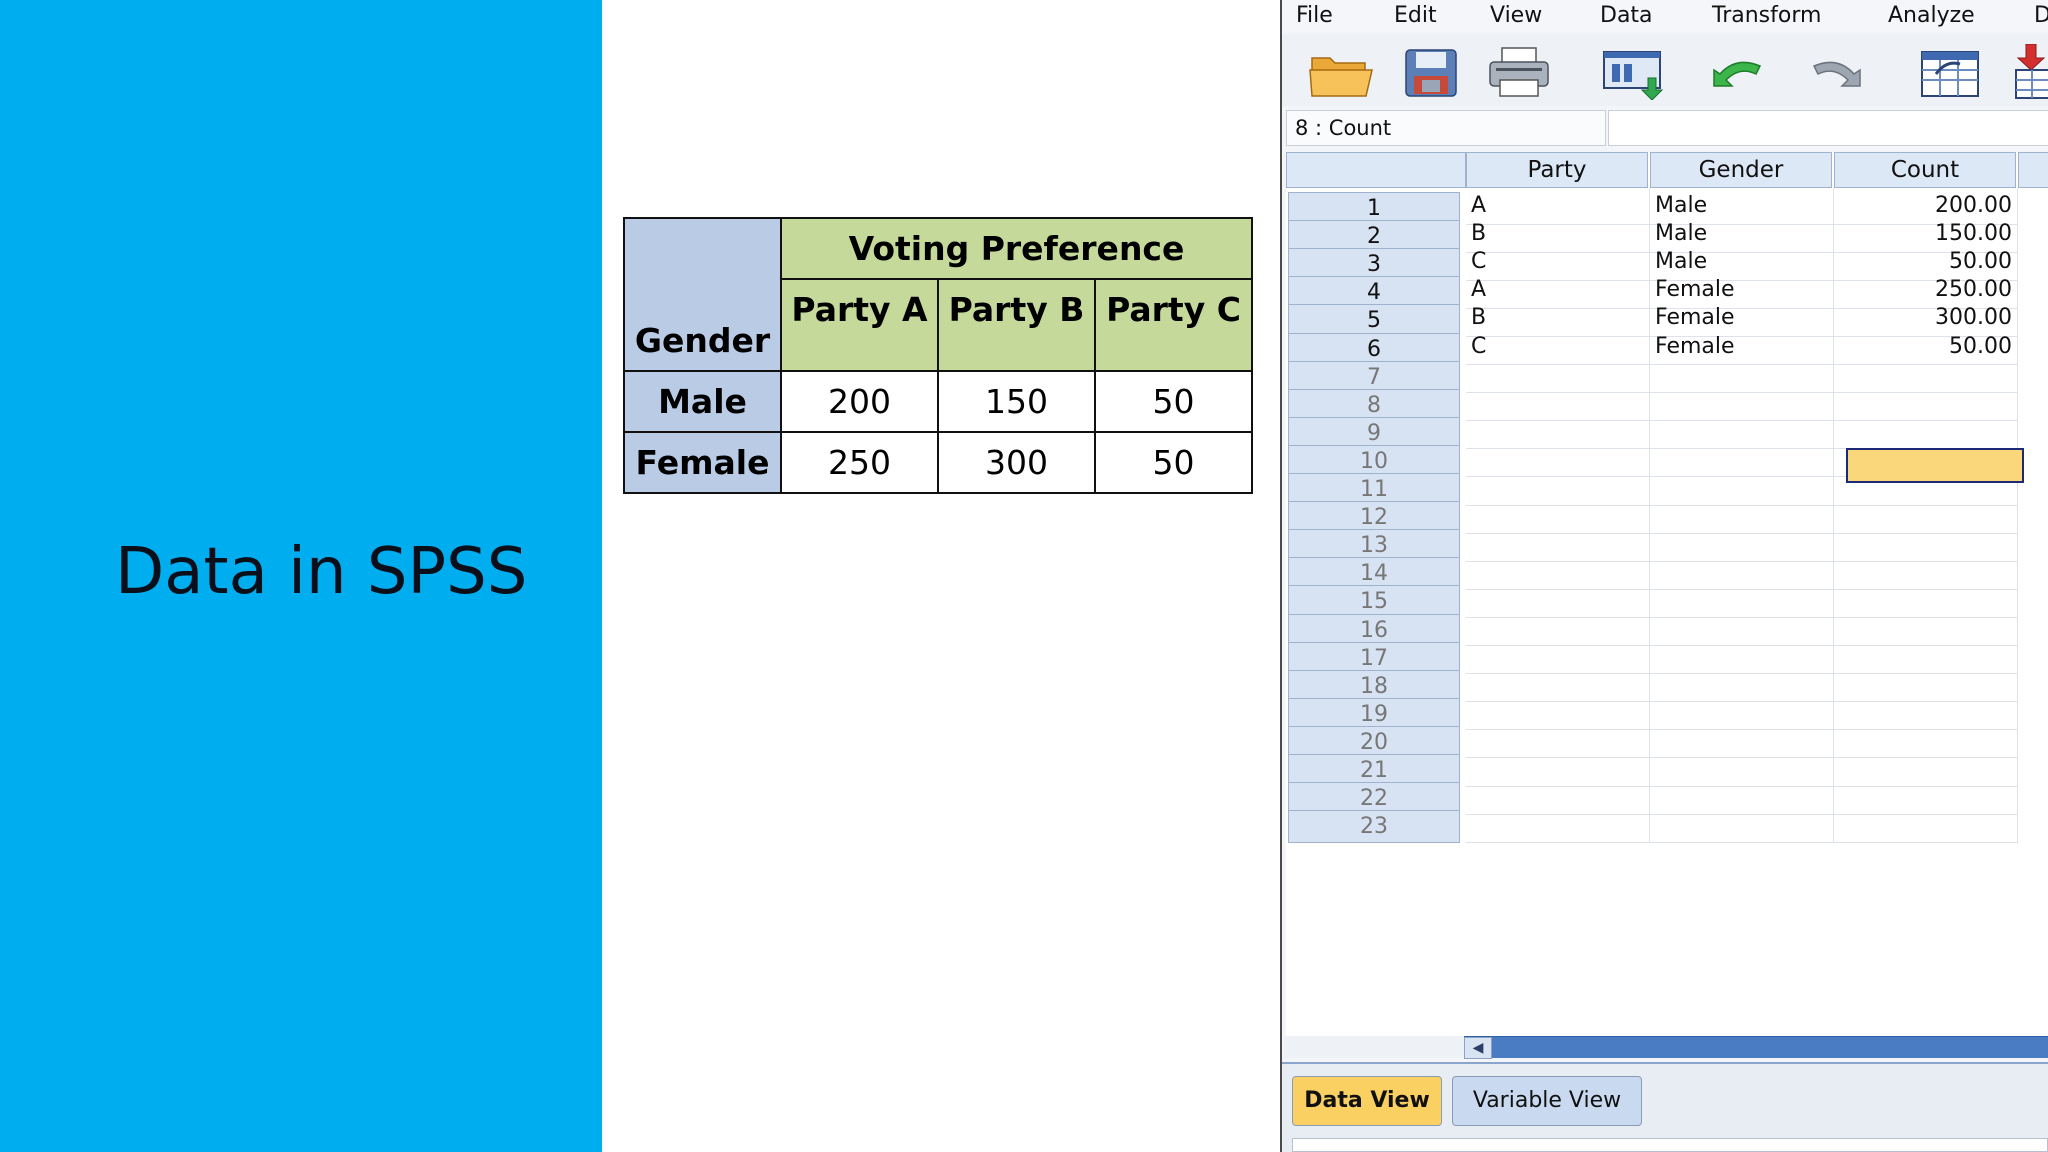  What do you see at coordinates (1016, 248) in the screenshot?
I see `group-label: Voting Preference` at bounding box center [1016, 248].